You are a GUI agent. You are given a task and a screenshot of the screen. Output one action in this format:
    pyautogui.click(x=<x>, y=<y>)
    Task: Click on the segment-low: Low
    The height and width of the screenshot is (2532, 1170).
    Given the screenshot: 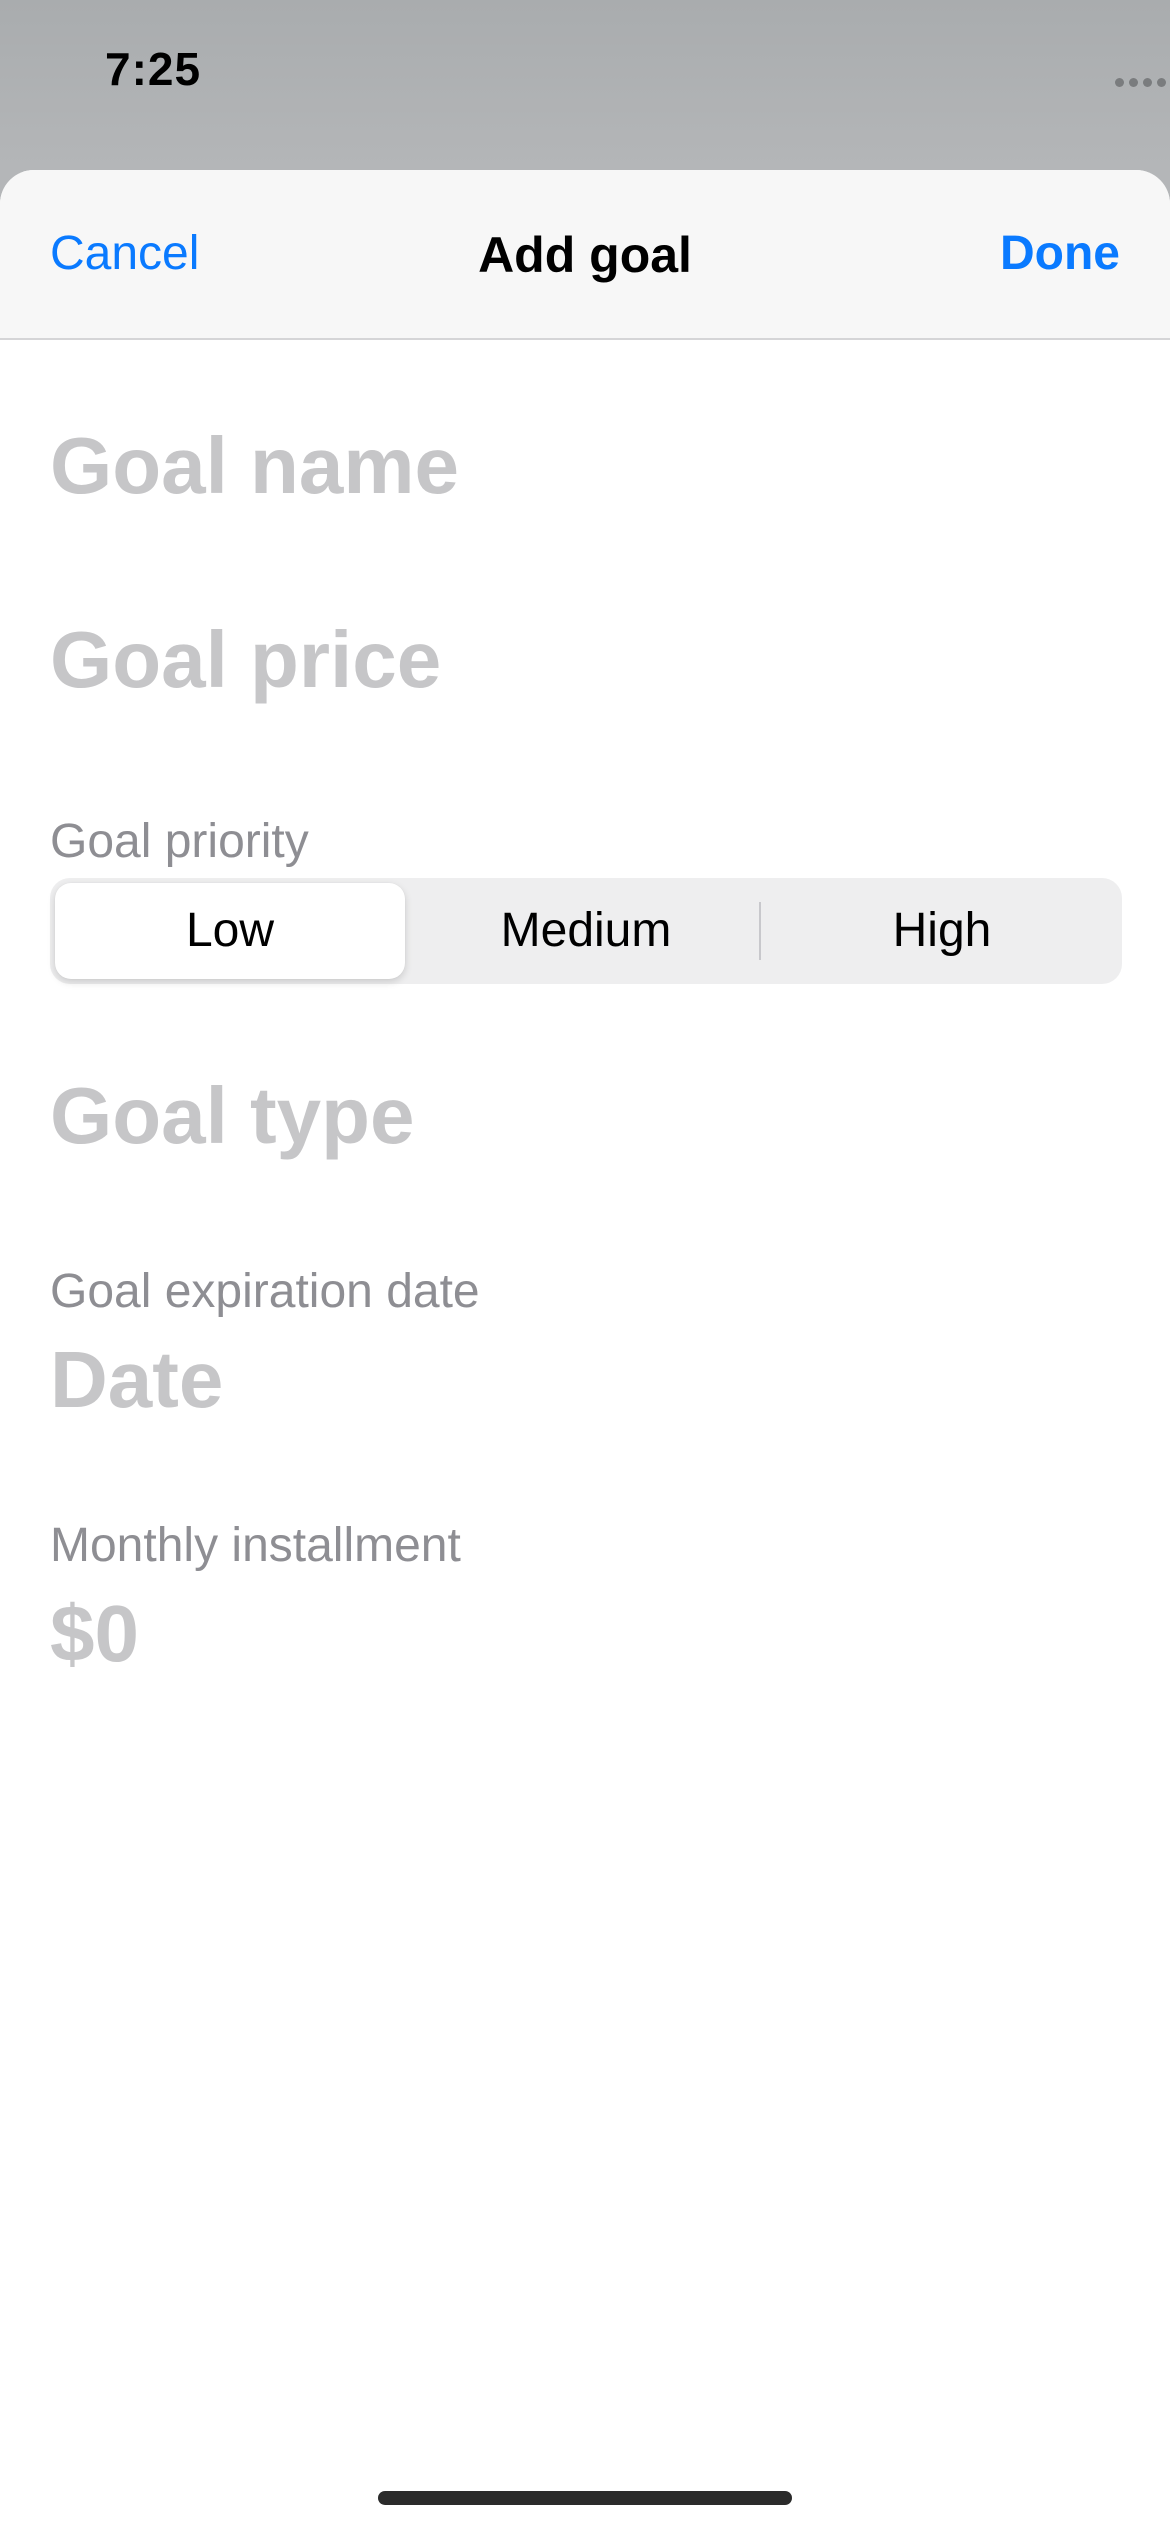 What is the action you would take?
    pyautogui.click(x=230, y=931)
    